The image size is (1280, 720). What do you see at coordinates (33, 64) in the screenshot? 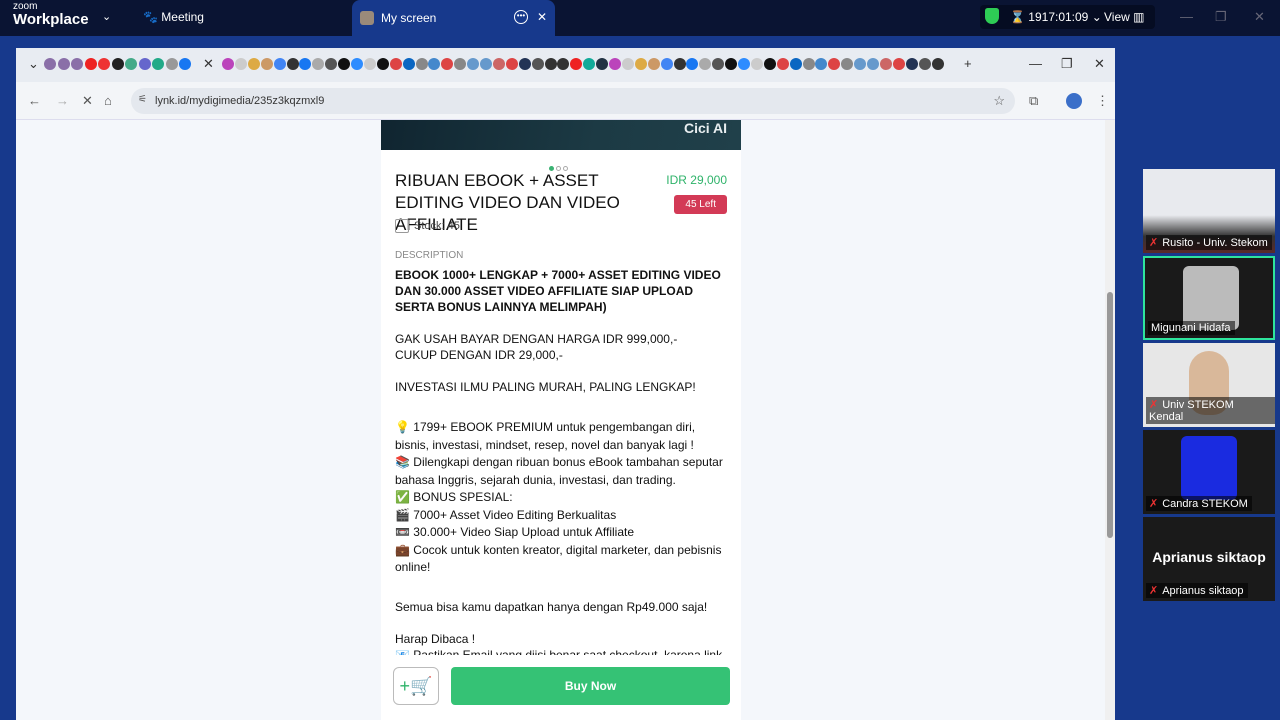
I see `tab-search-icon: ⌄` at bounding box center [33, 64].